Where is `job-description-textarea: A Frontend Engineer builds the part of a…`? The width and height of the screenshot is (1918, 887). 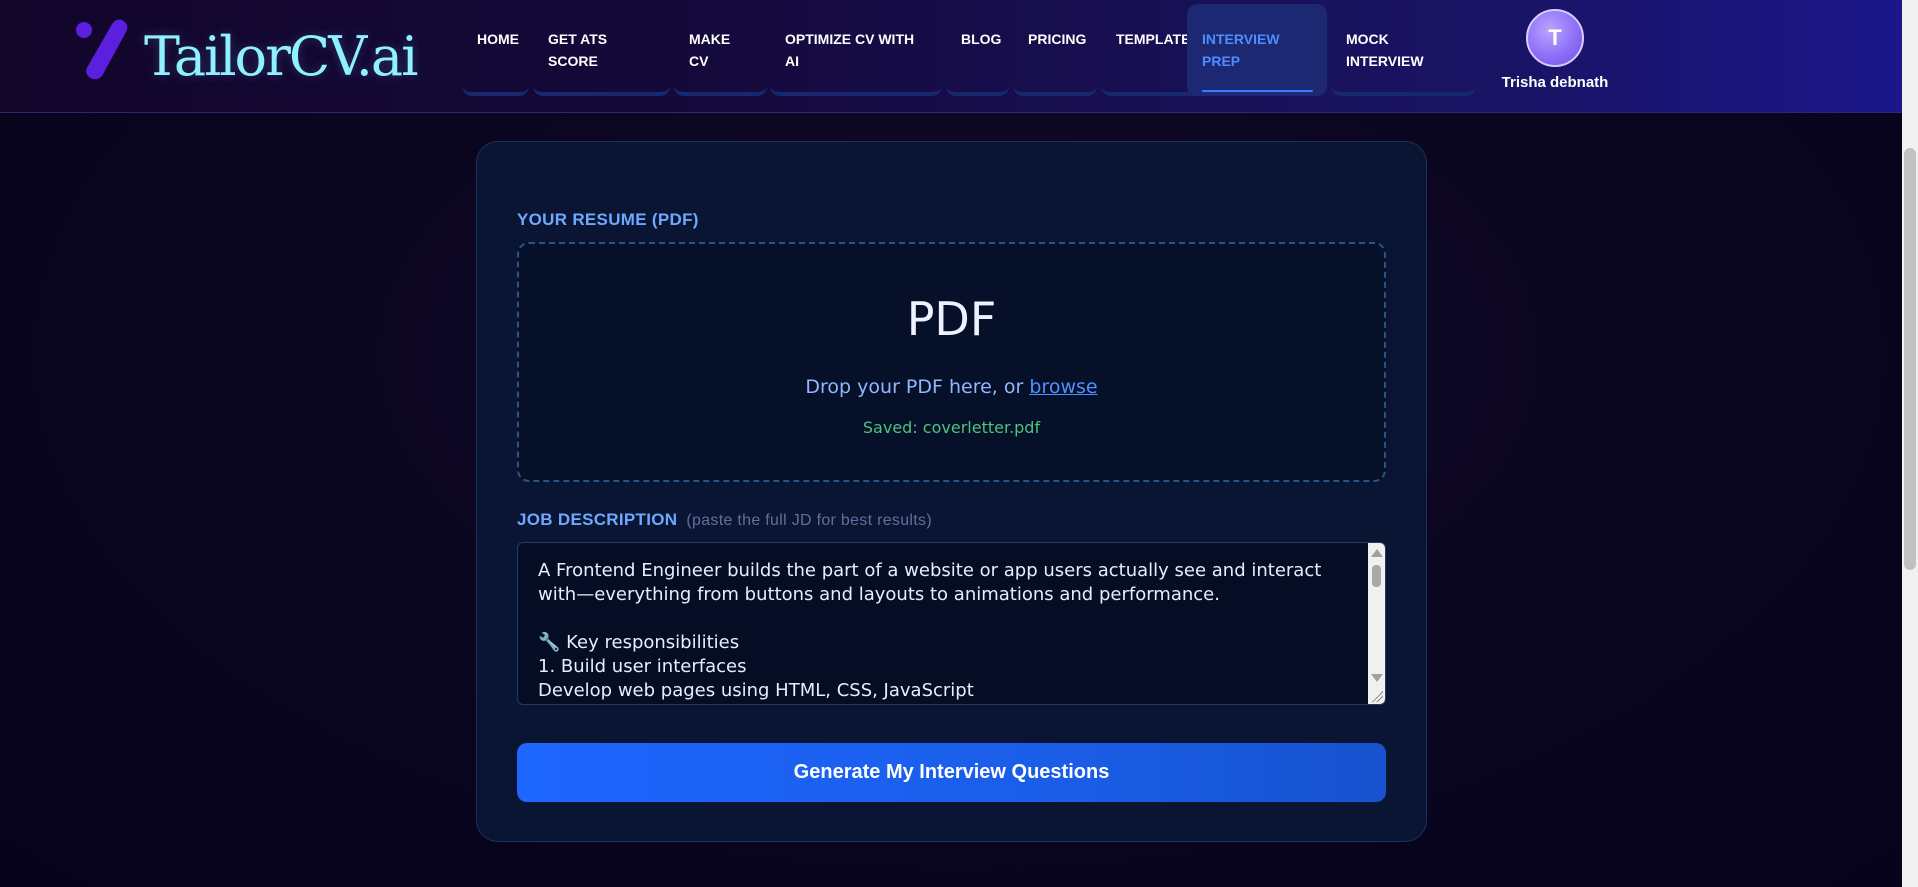 job-description-textarea: A Frontend Engineer builds the part of a… is located at coordinates (951, 623).